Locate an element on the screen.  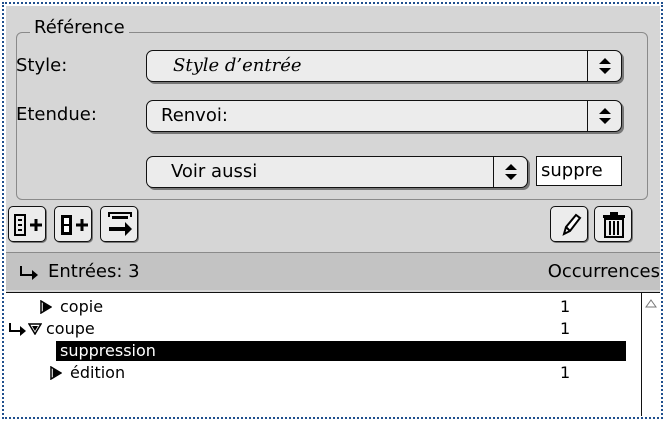
move-entry-icon is located at coordinates (120, 224).